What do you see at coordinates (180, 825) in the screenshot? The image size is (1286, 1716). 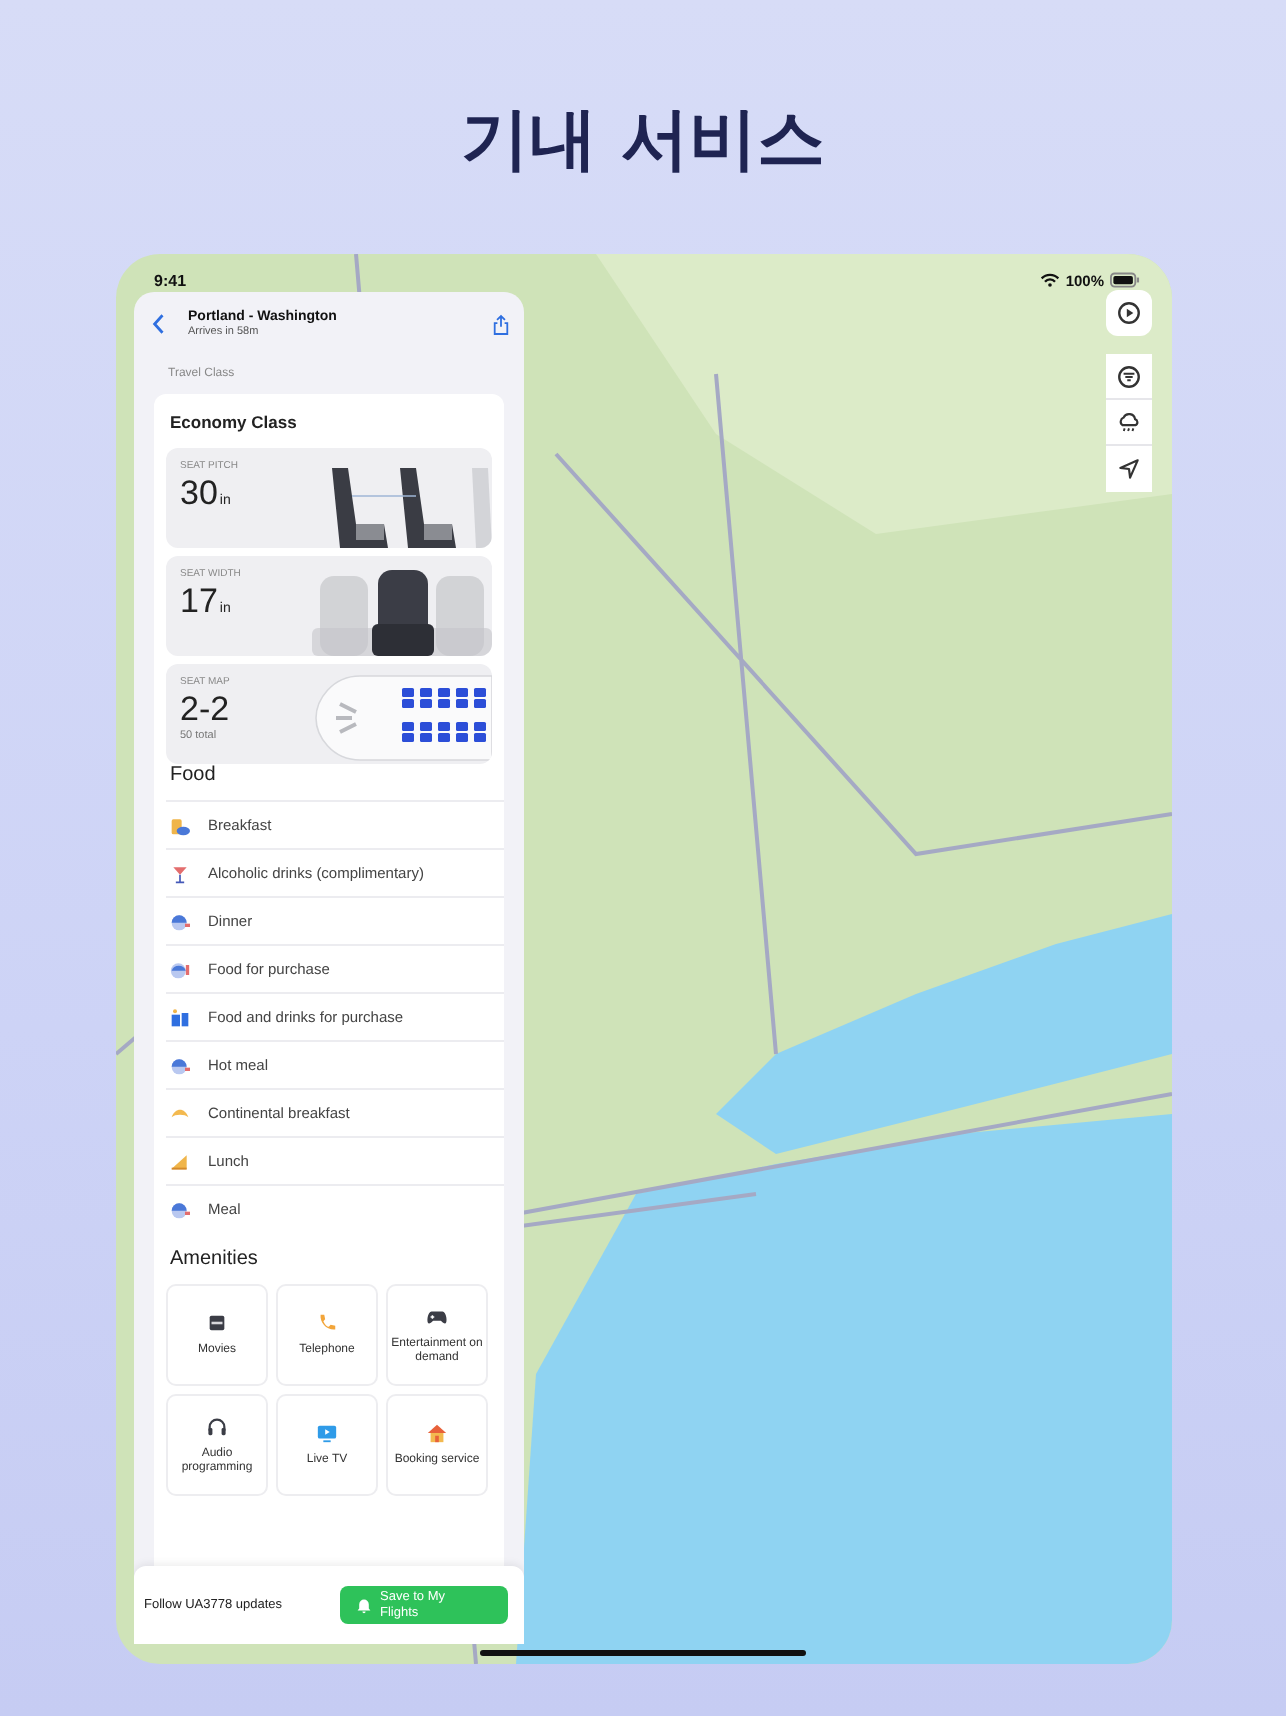 I see `breakfast-icon` at bounding box center [180, 825].